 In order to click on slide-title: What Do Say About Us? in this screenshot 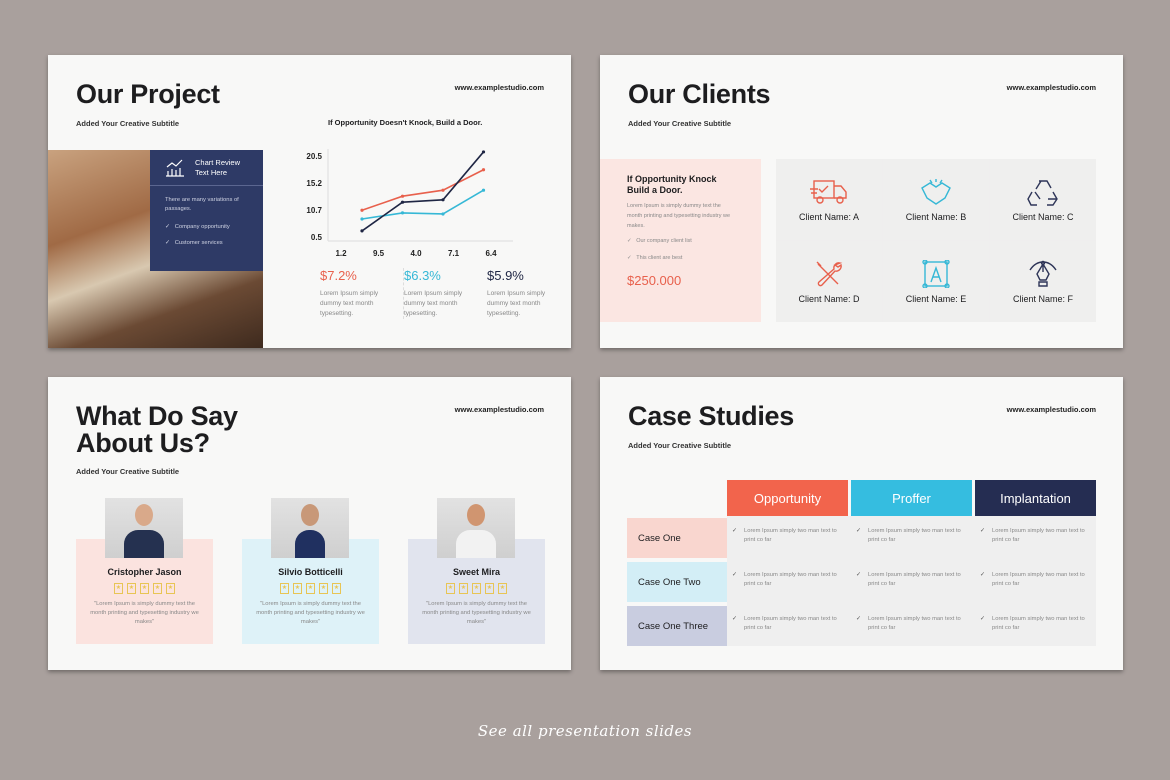, I will do `click(157, 429)`.